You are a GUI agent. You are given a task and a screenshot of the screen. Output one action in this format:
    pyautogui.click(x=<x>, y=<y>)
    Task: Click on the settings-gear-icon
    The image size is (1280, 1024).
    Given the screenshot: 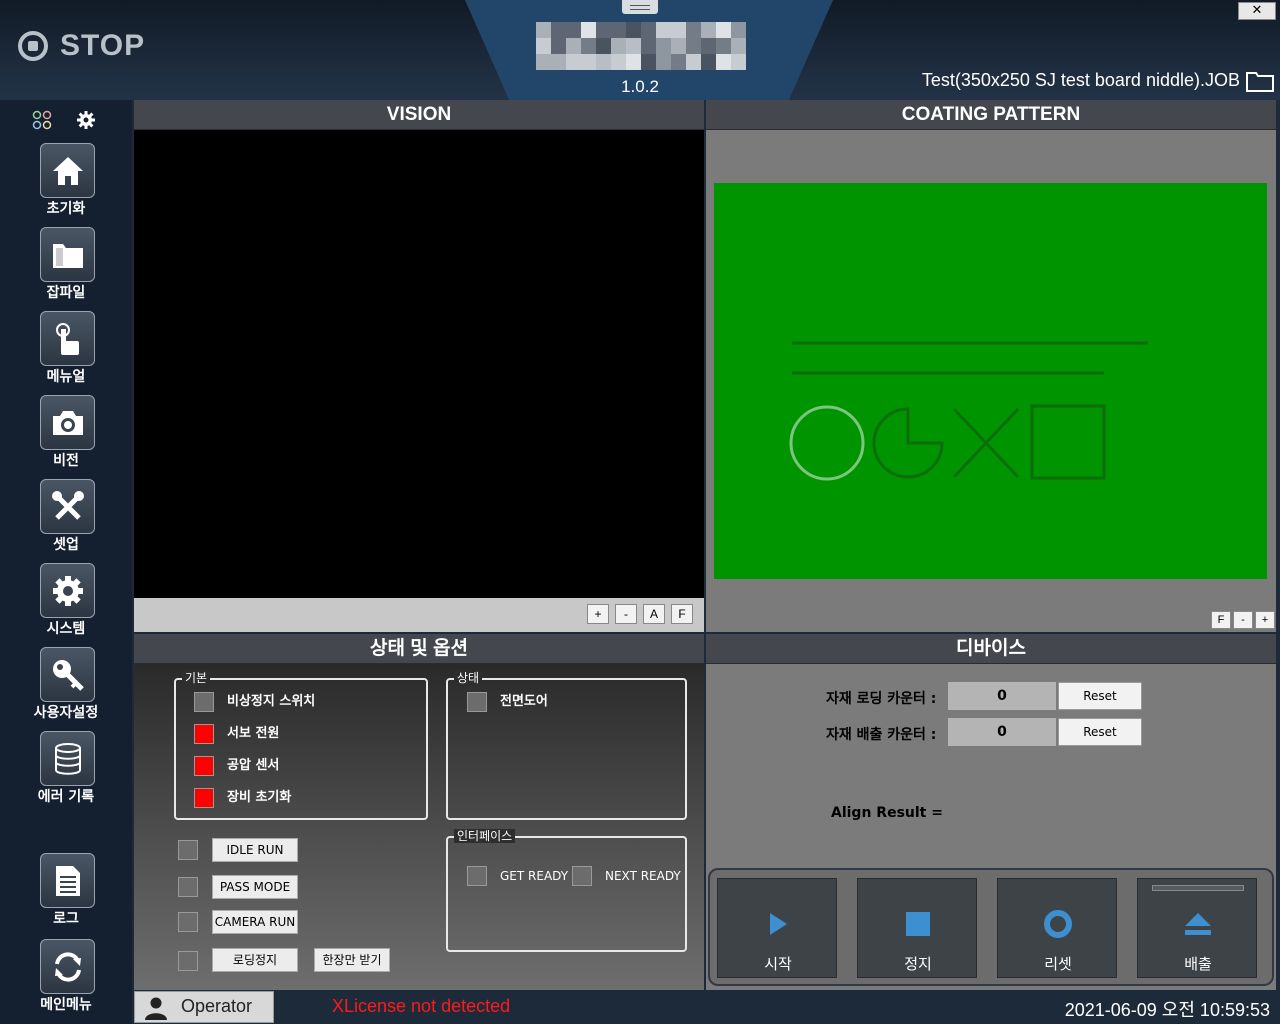 What is the action you would take?
    pyautogui.click(x=86, y=120)
    